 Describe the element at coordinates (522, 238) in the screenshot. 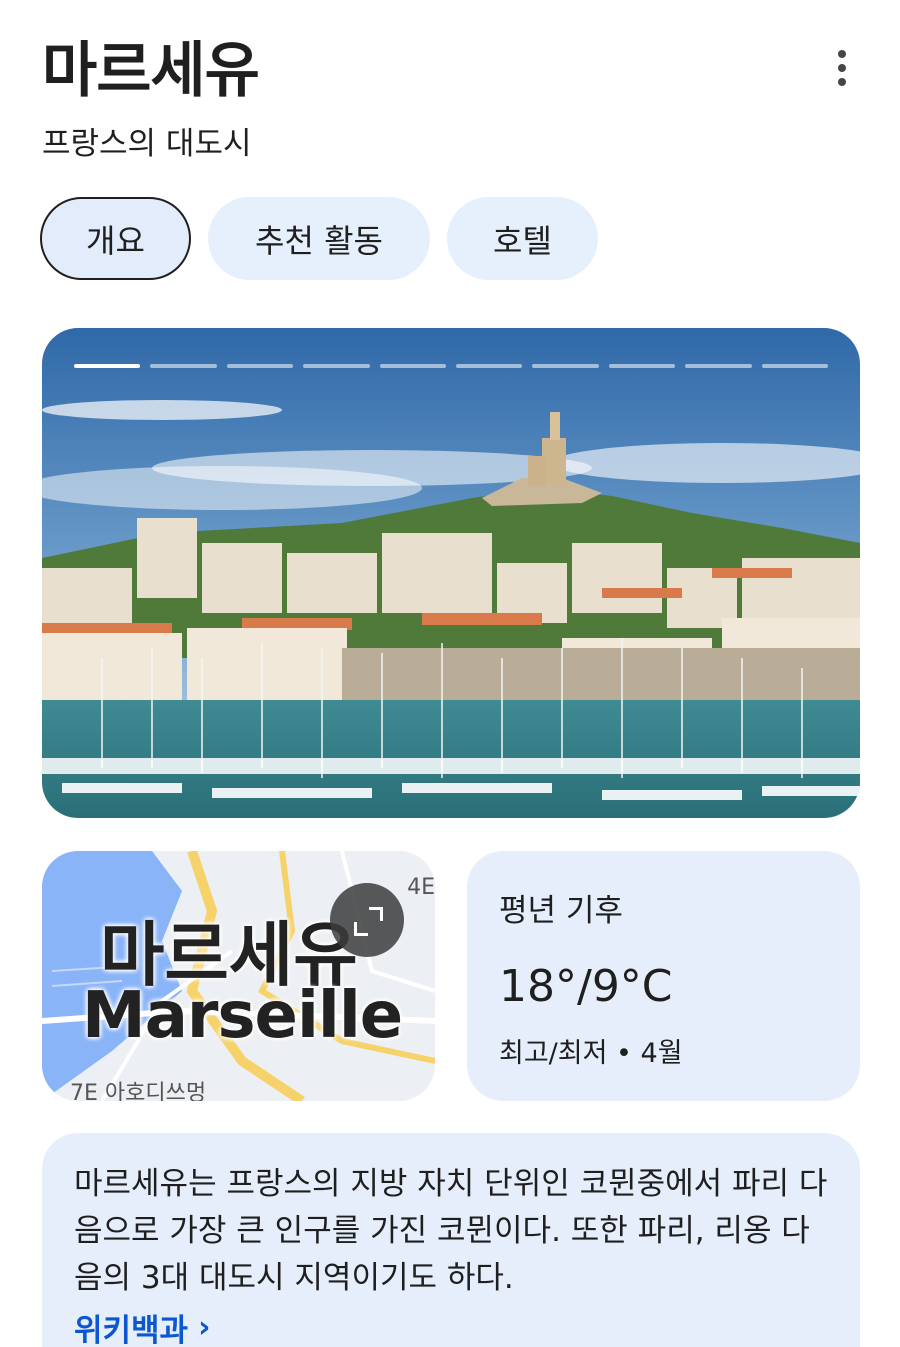

I see `tab-hotels: 호텔` at that location.